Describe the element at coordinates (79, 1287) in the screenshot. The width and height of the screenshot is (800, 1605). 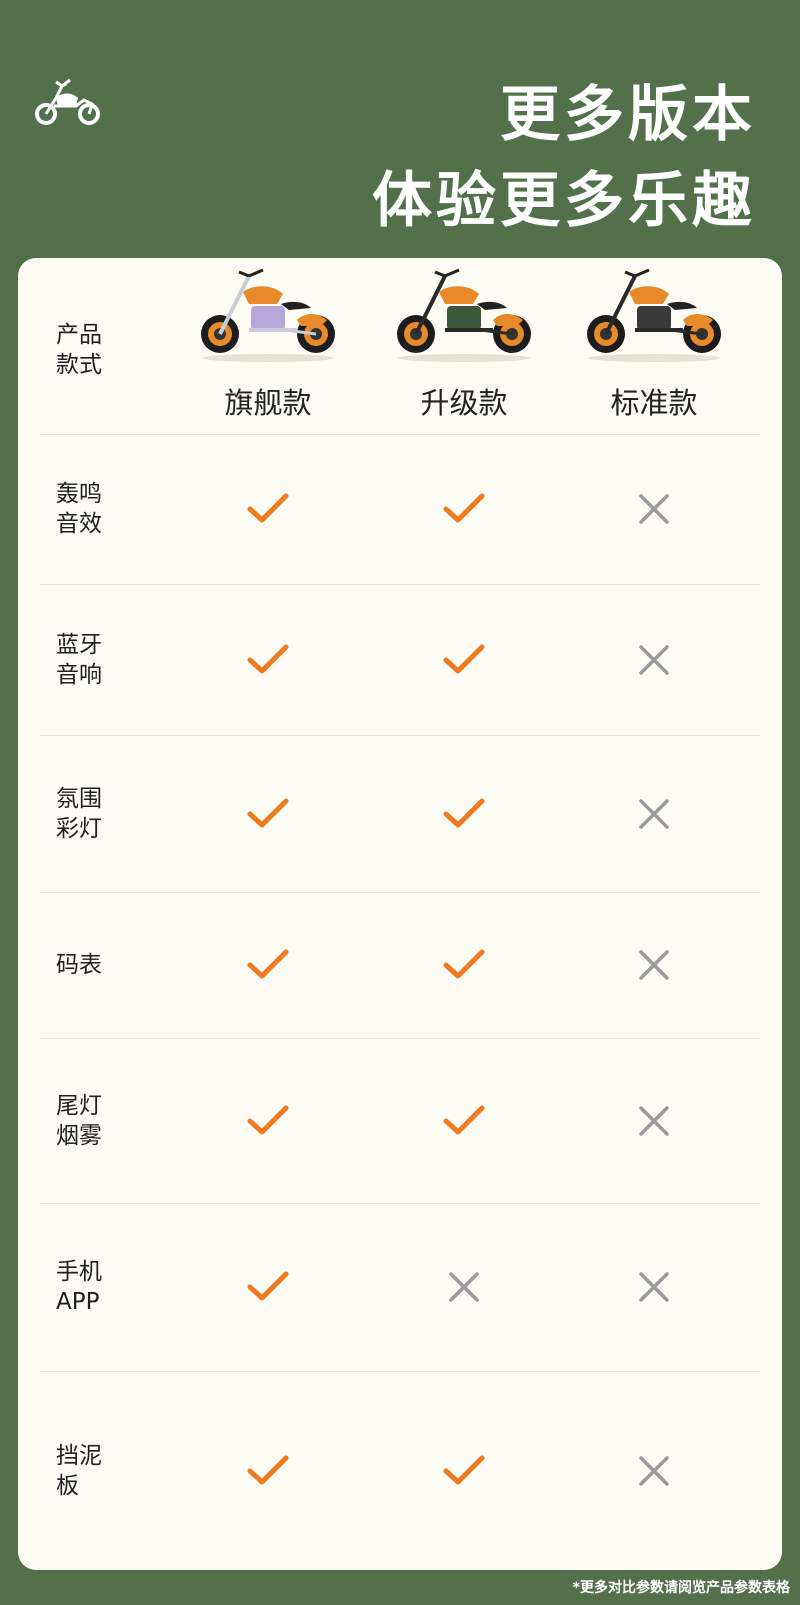
I see `feature-label: 手机 APP` at that location.